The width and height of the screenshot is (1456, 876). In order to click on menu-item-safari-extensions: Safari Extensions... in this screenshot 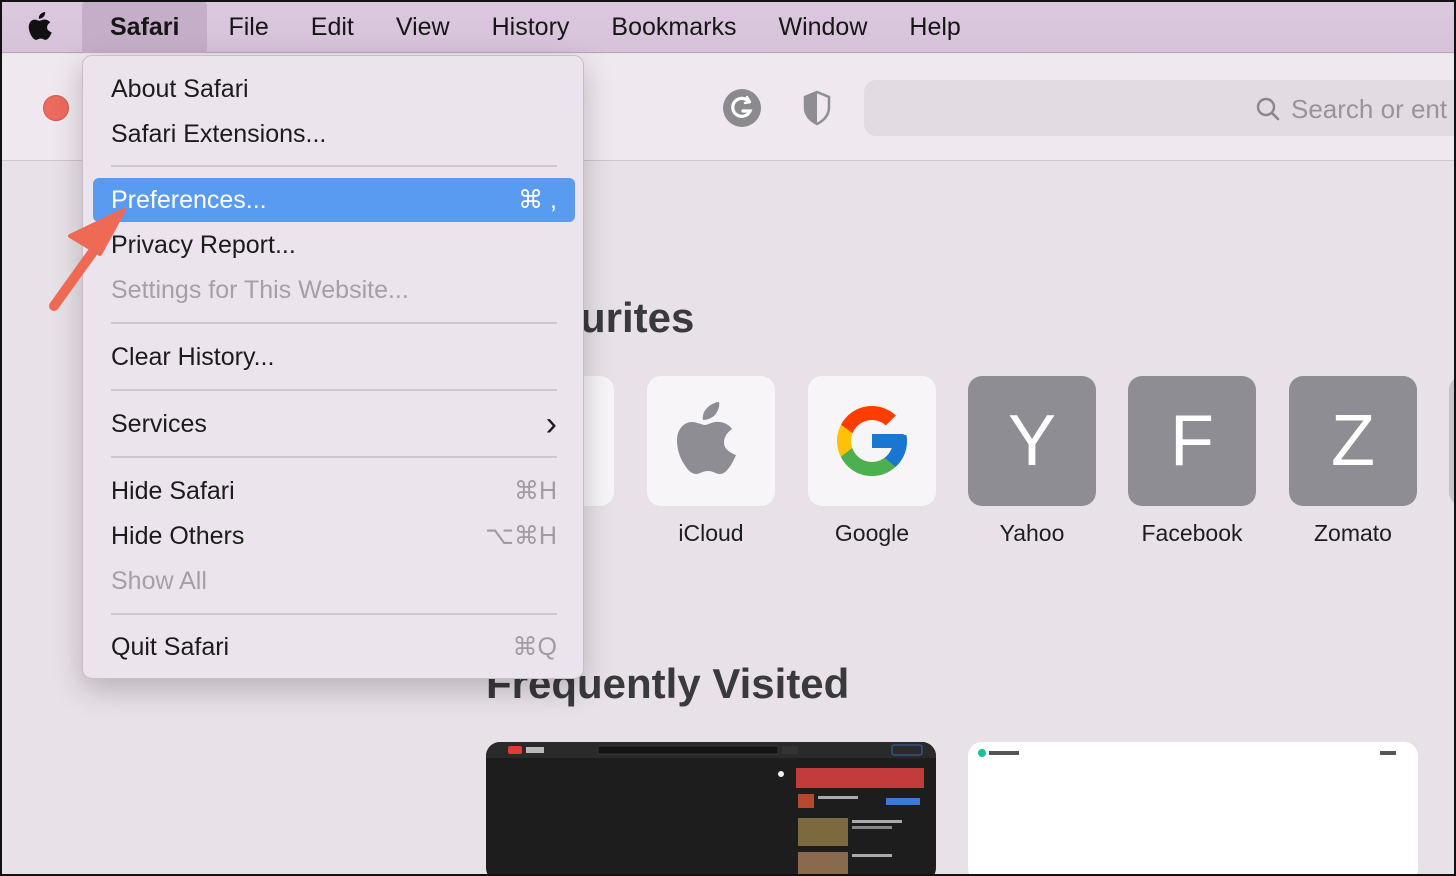, I will do `click(334, 134)`.